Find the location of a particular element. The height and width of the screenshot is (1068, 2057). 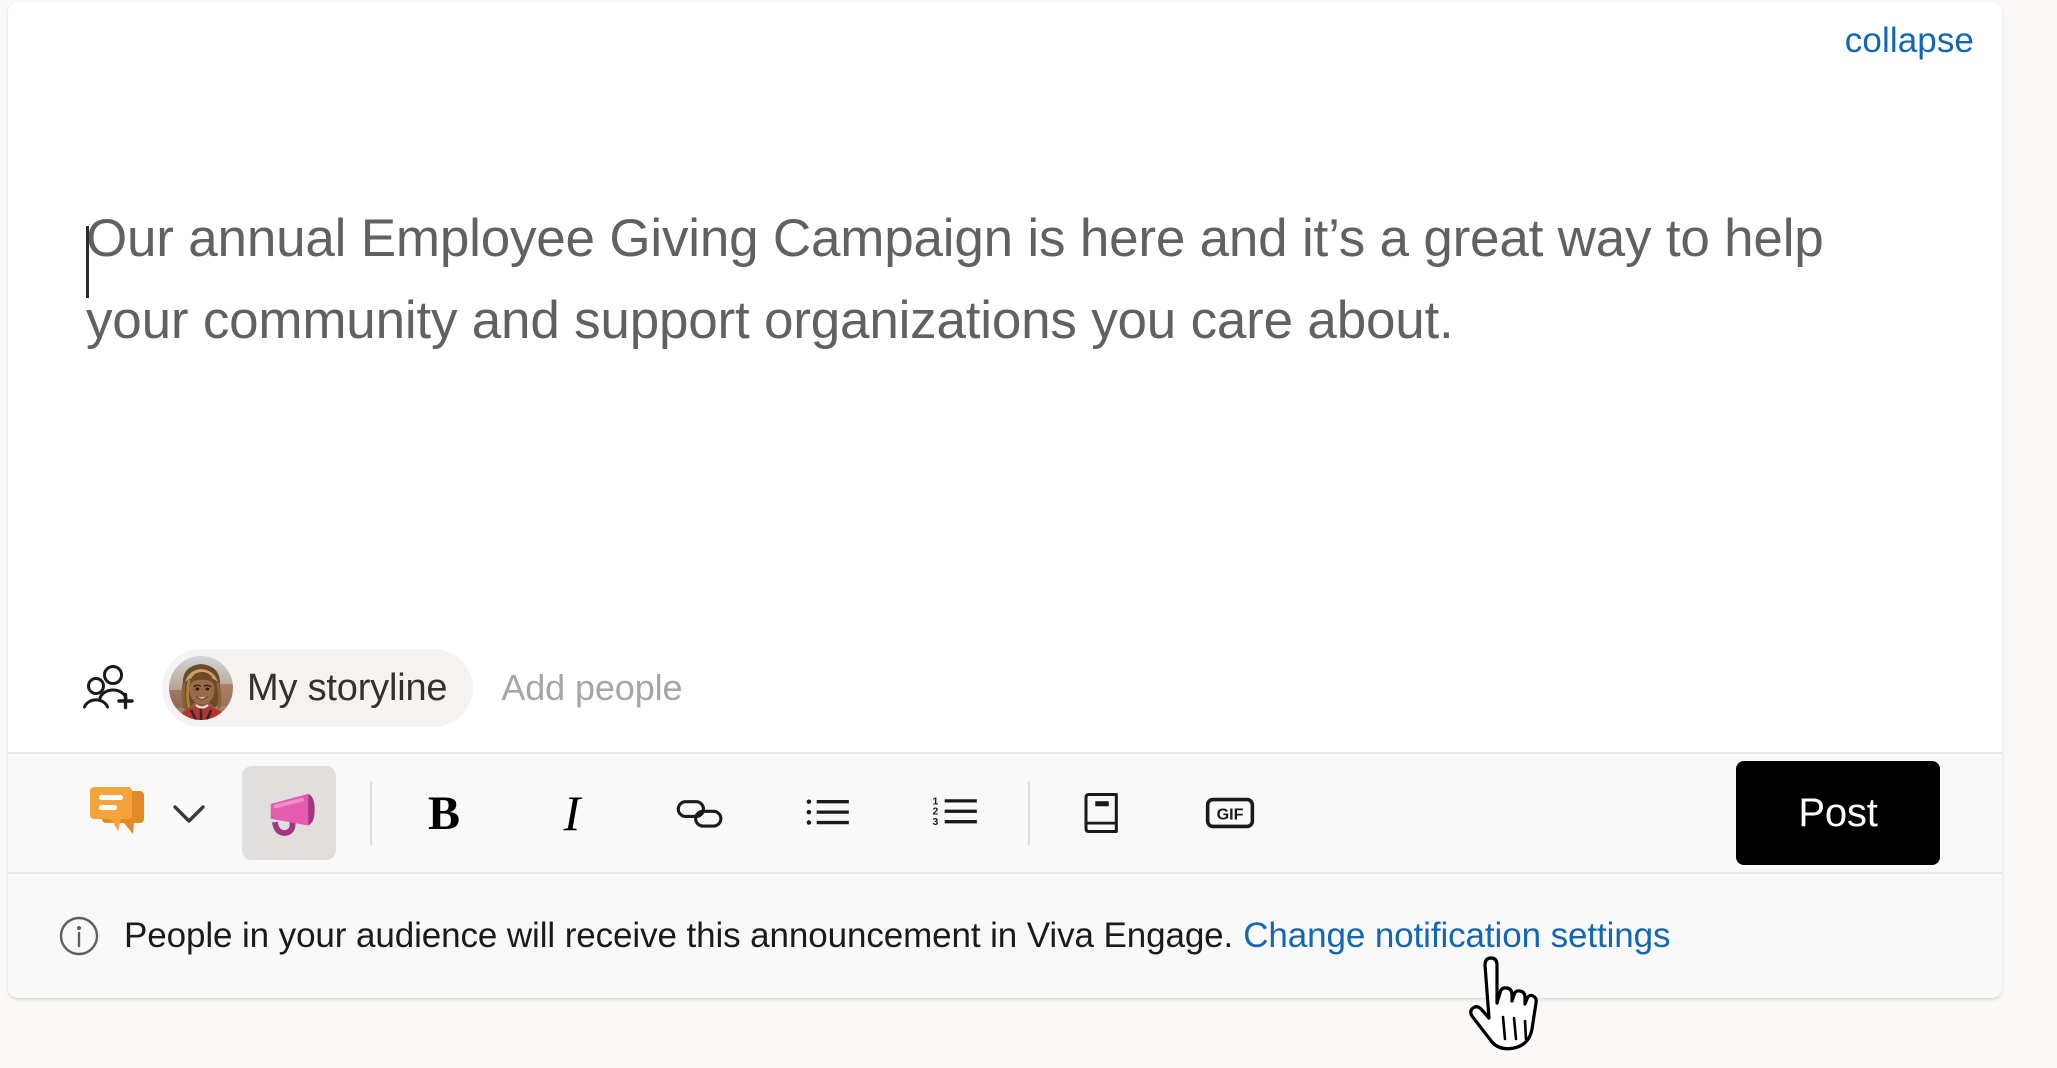

svg-text: 3 is located at coordinates (936, 822).